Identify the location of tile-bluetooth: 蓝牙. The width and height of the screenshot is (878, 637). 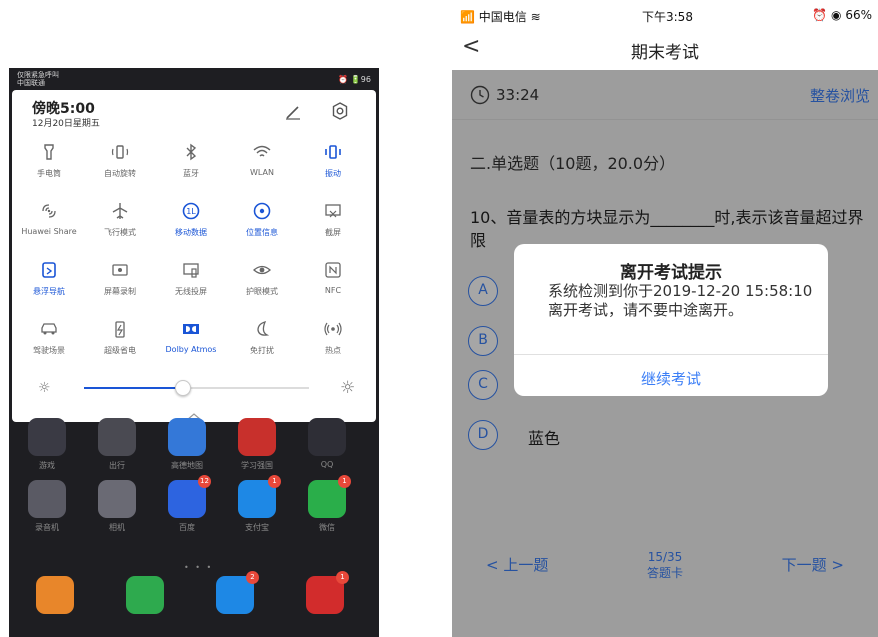
(191, 166).